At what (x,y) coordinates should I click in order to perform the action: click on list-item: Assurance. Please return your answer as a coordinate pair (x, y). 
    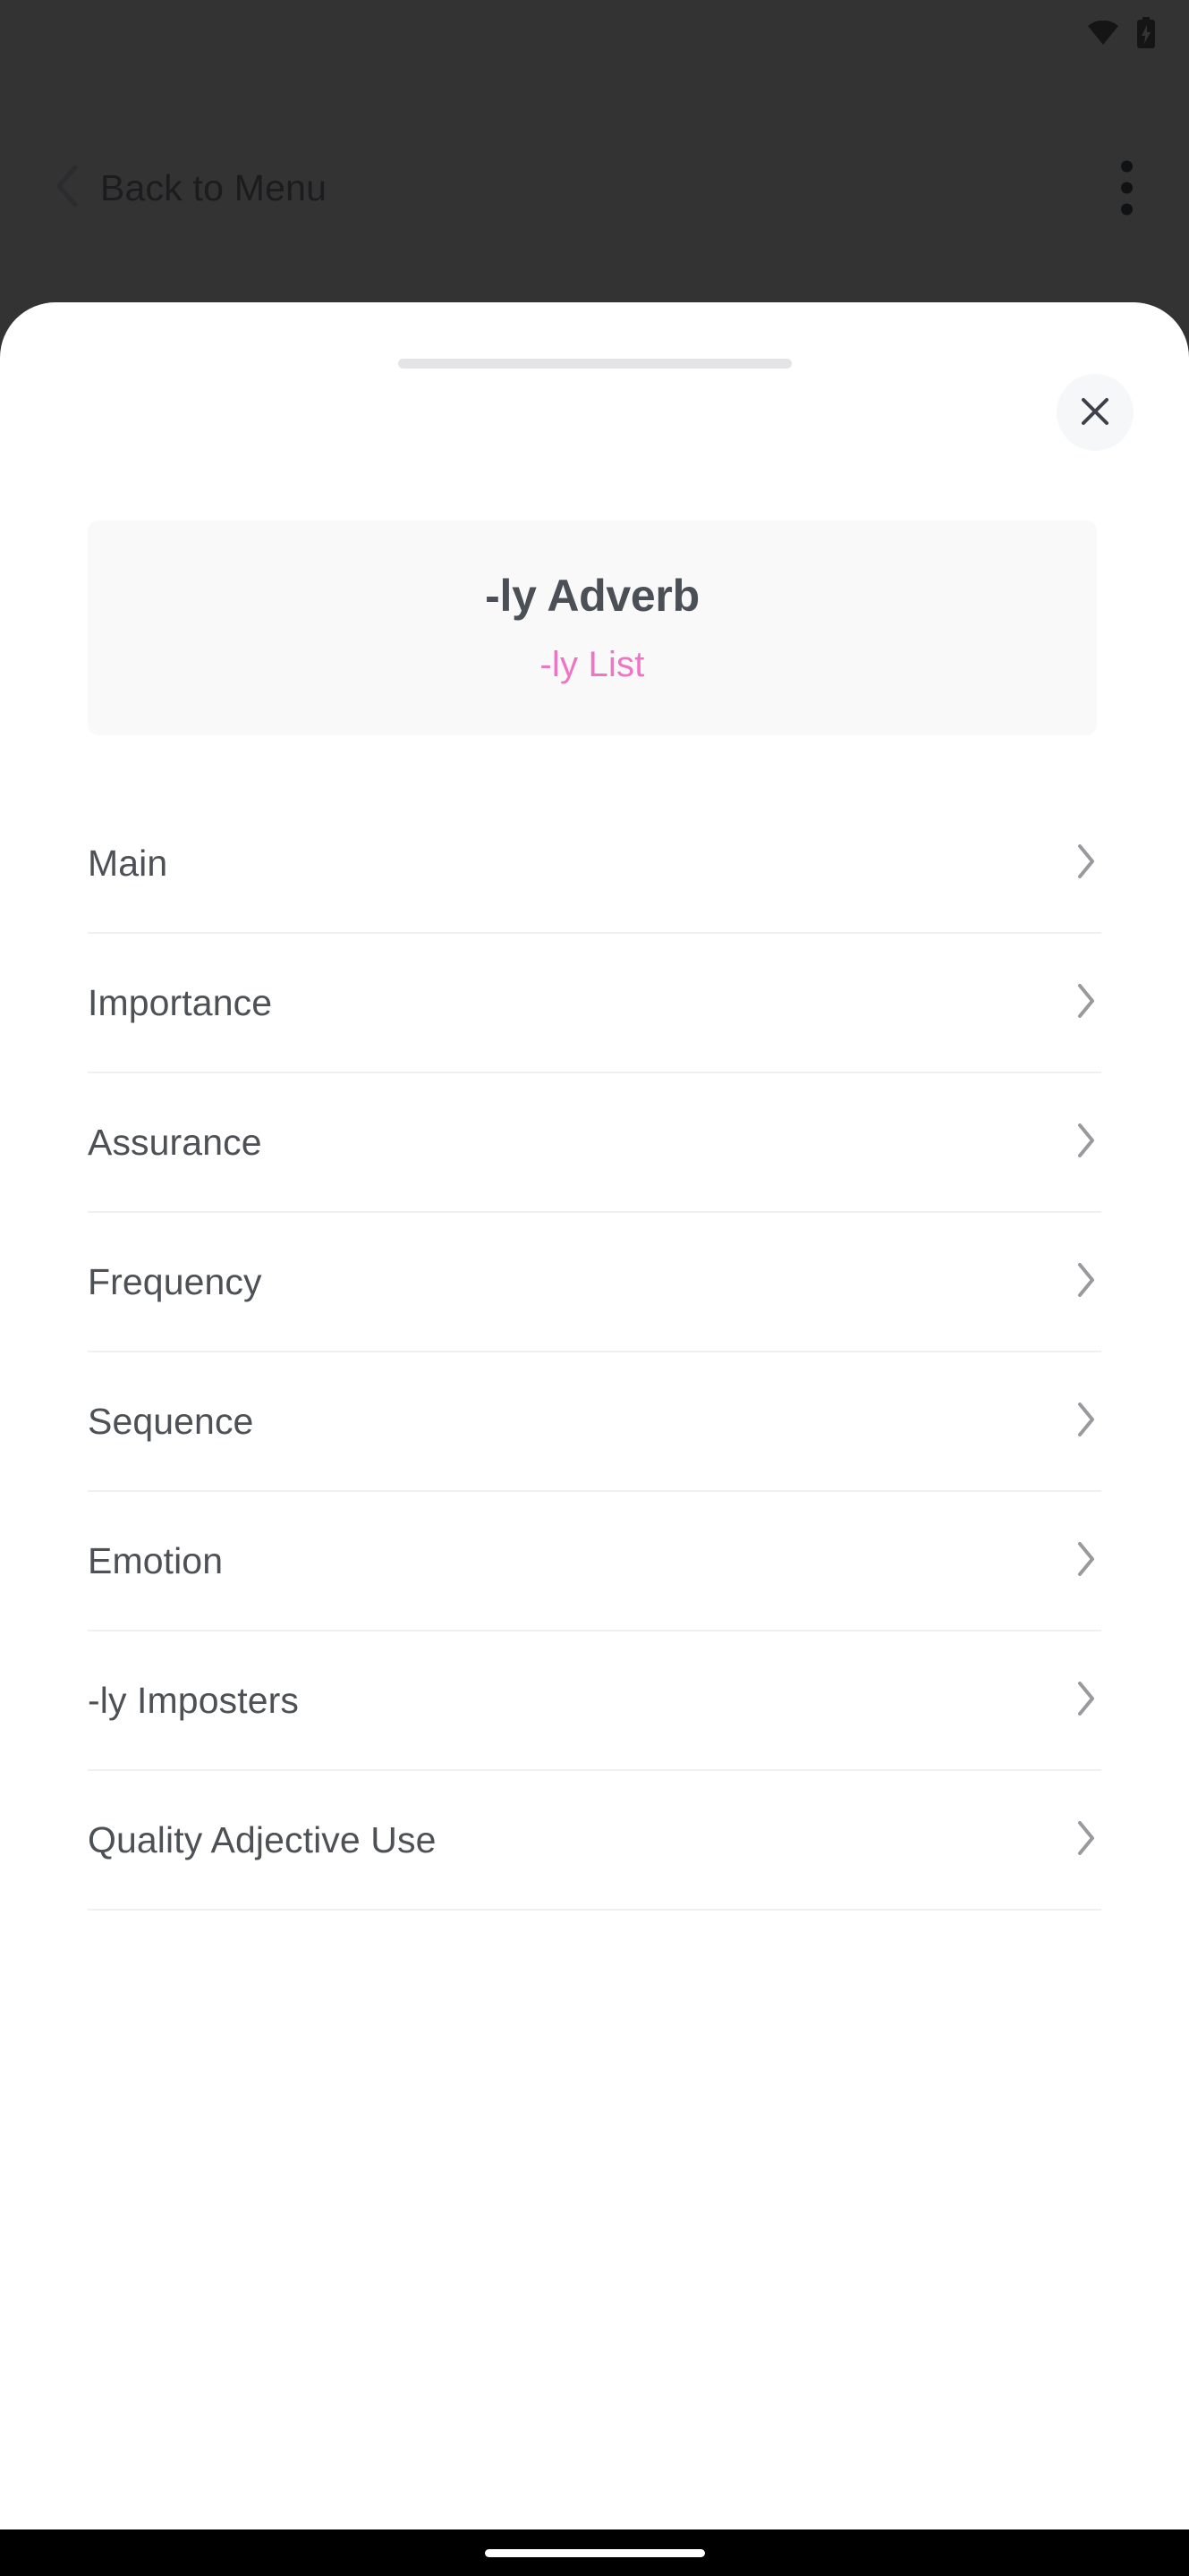
    Looking at the image, I should click on (594, 1143).